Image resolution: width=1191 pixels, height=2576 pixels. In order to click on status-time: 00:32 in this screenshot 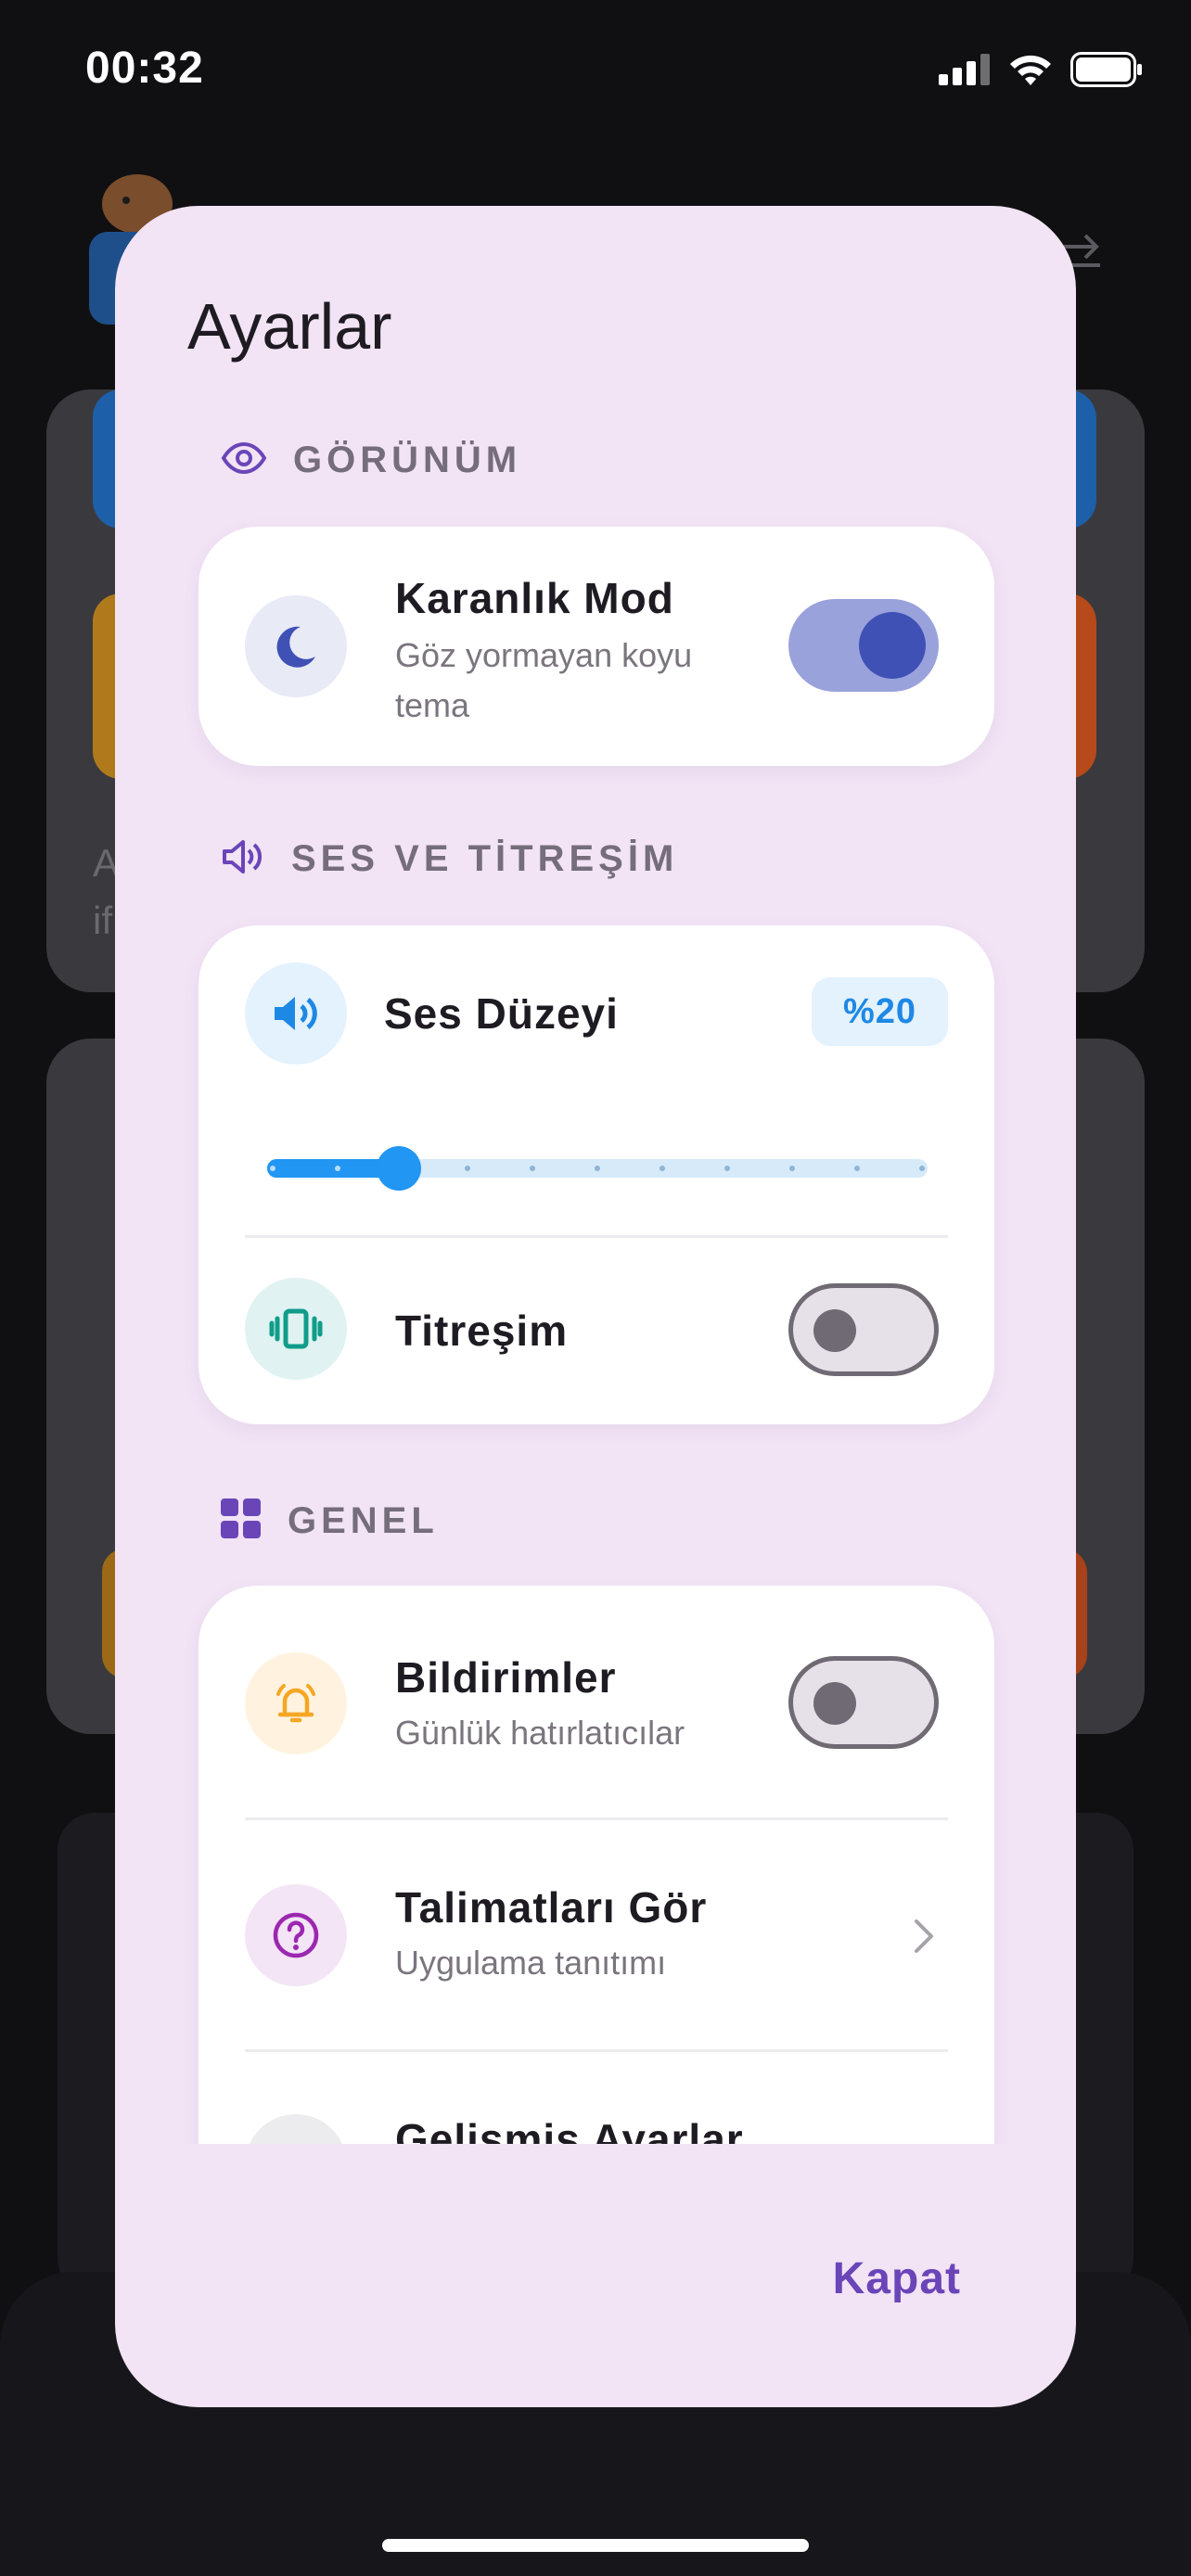, I will do `click(145, 68)`.